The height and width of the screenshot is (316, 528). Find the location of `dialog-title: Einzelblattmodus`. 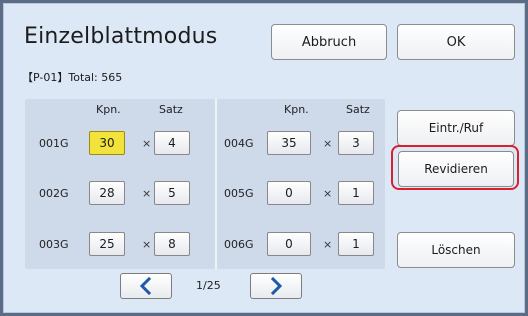

dialog-title: Einzelblattmodus is located at coordinates (121, 36).